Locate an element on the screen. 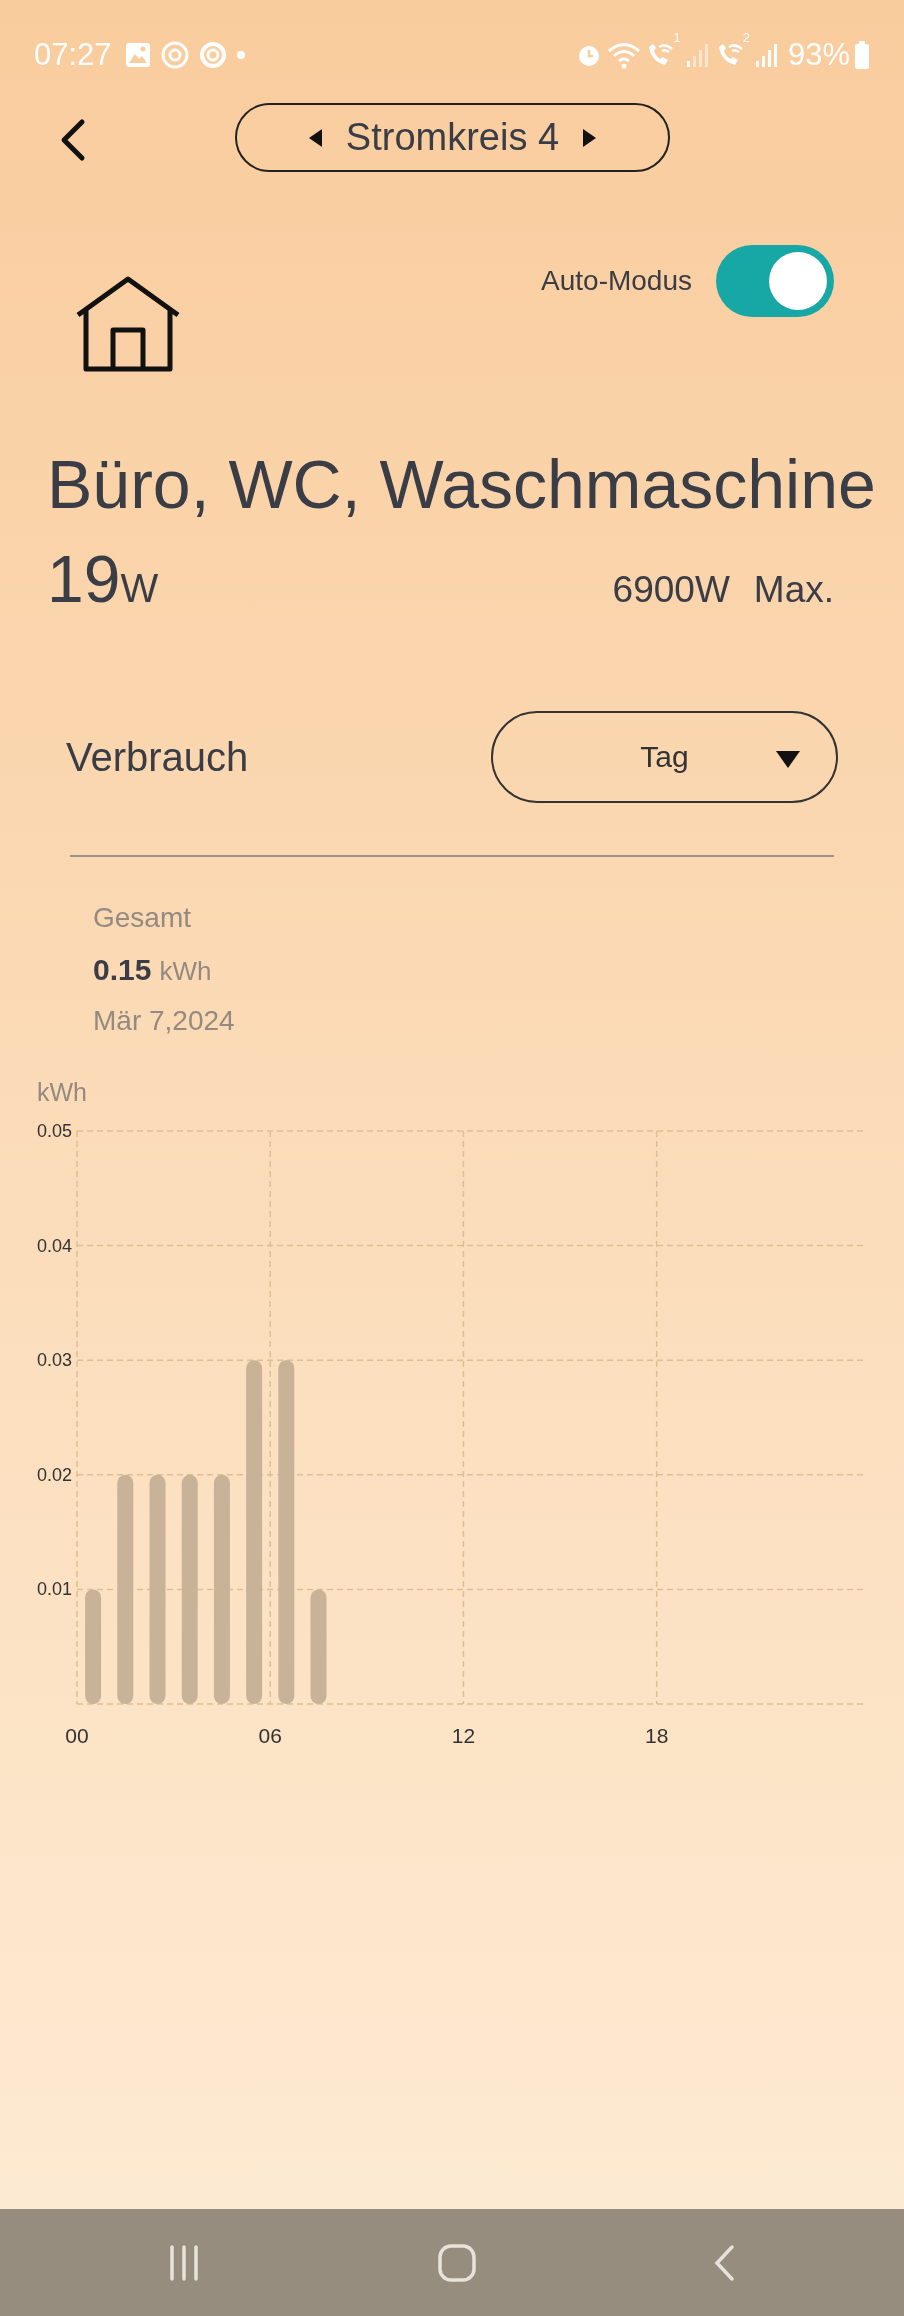 This screenshot has width=904, height=2316. next-arrow-icon is located at coordinates (590, 137).